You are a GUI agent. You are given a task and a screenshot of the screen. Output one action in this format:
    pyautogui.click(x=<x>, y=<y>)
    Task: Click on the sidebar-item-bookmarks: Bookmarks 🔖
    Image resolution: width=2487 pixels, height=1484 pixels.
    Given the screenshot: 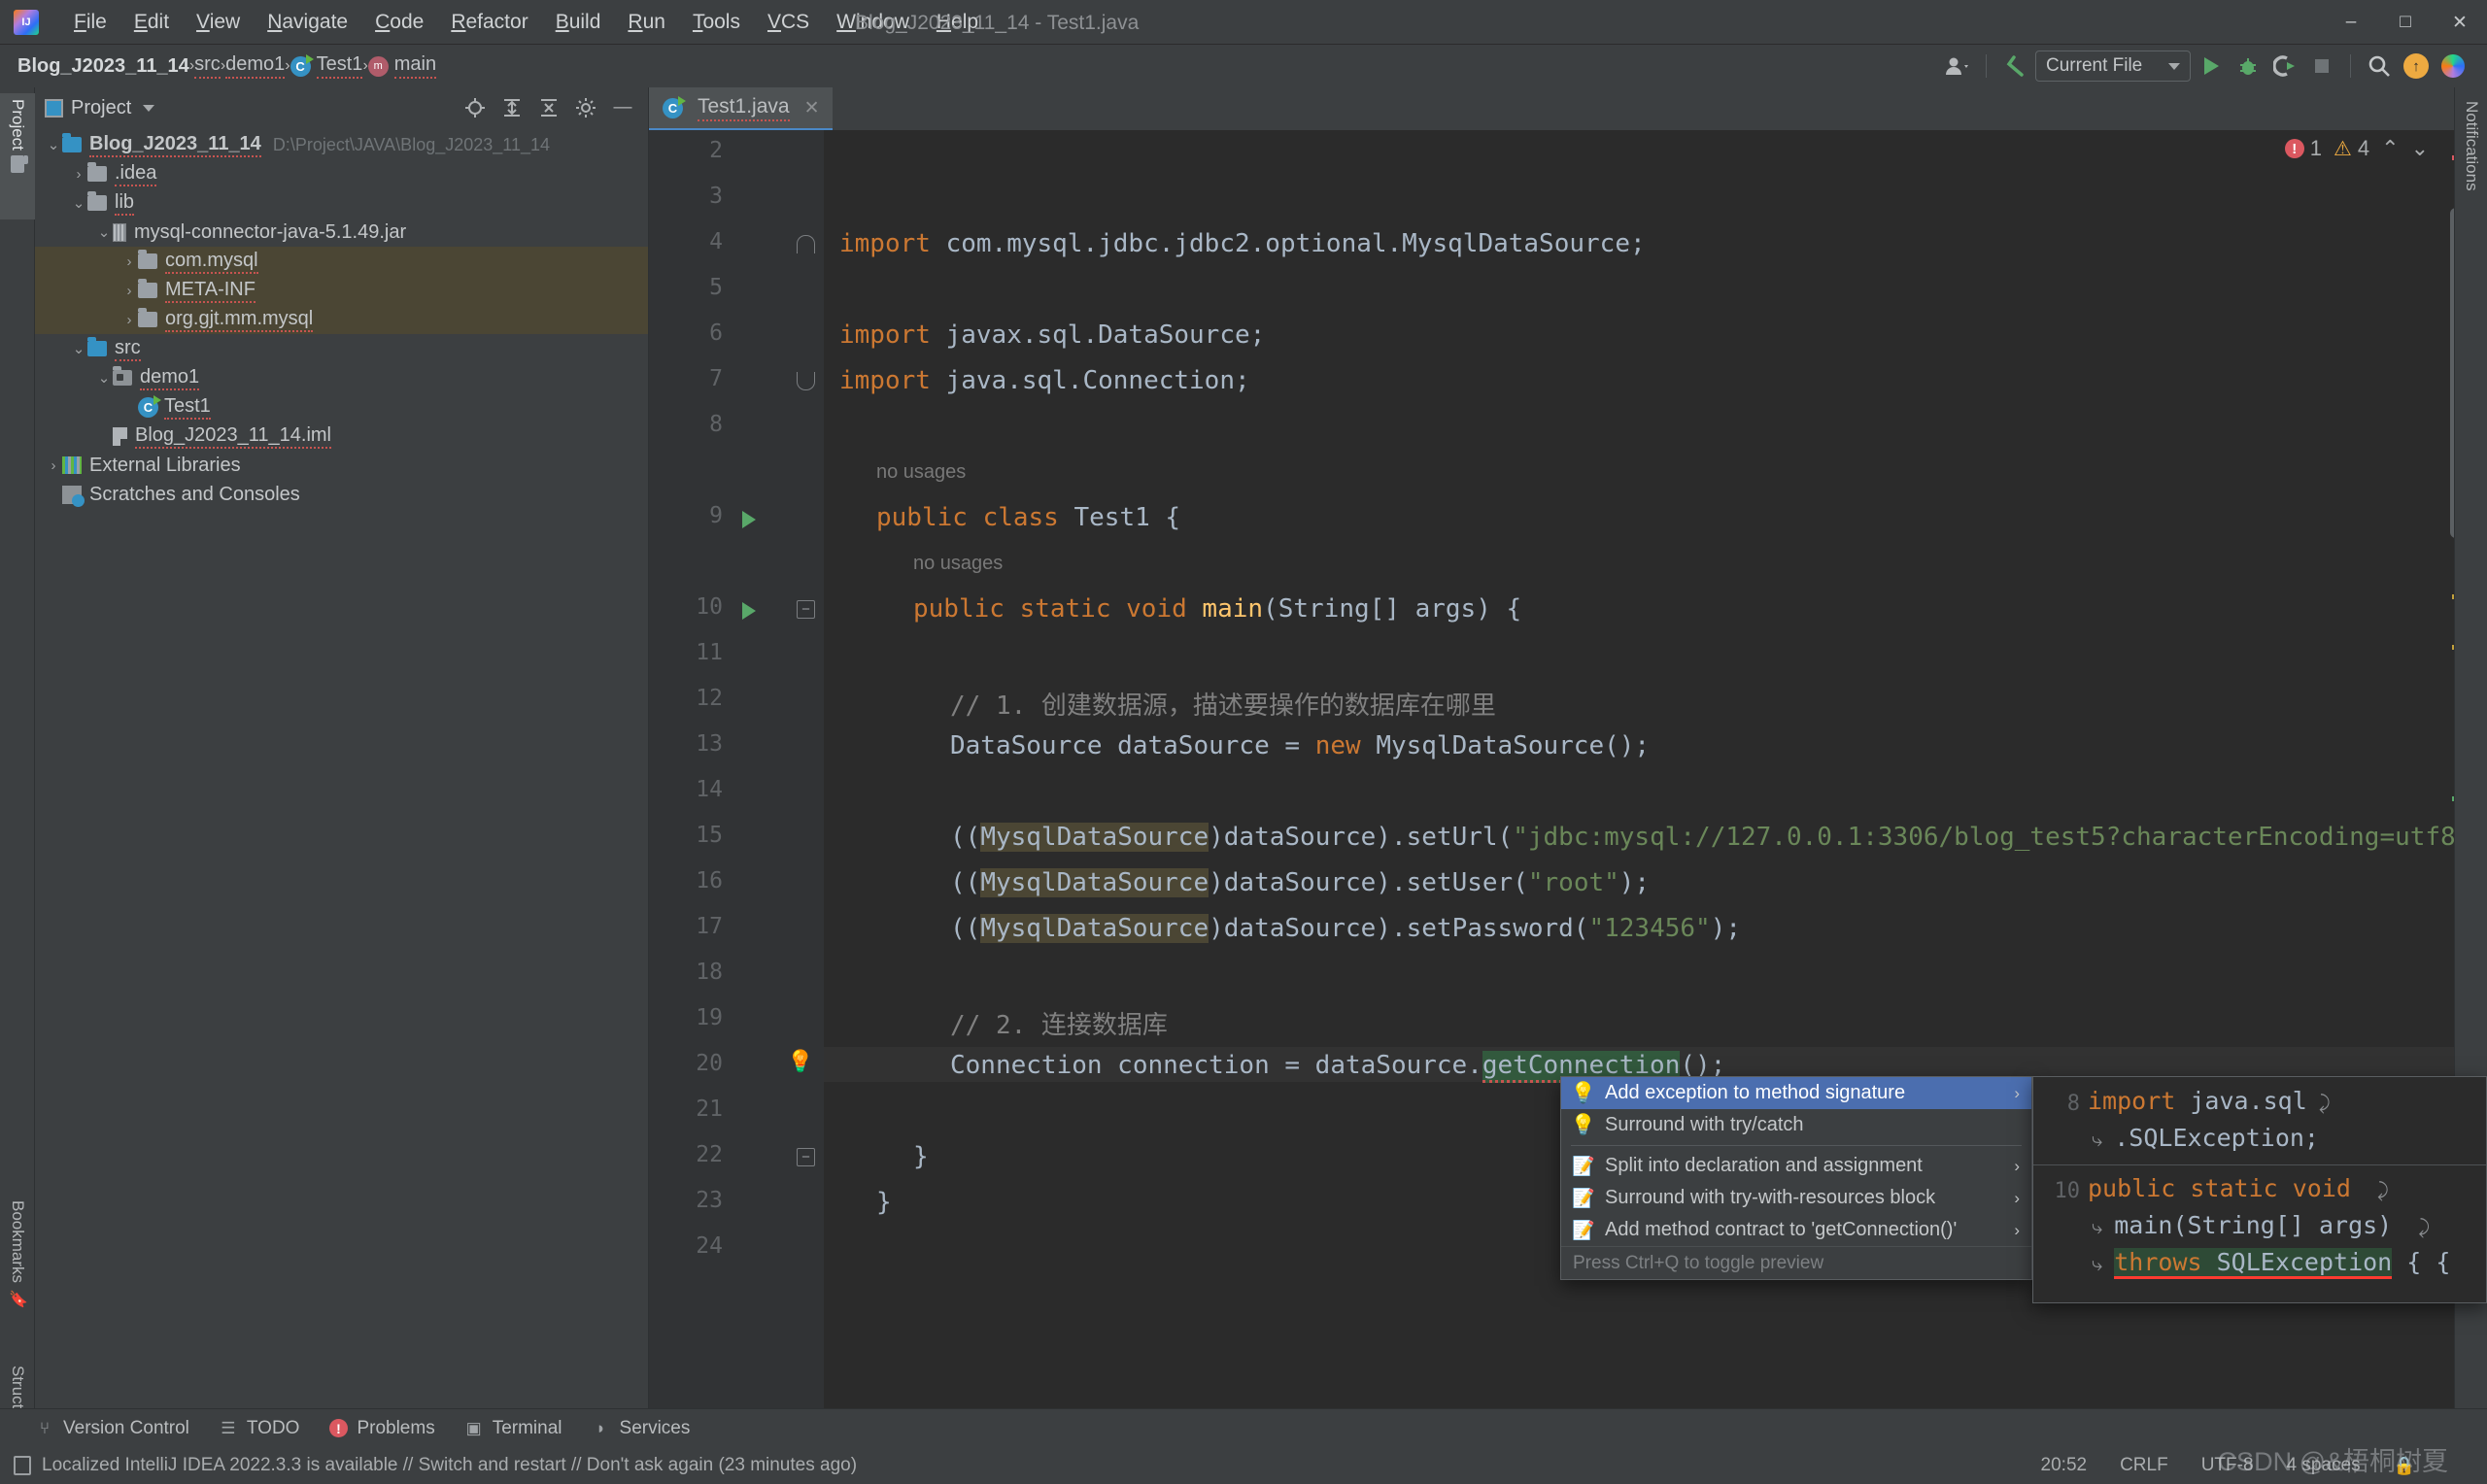 What is the action you would take?
    pyautogui.click(x=17, y=1267)
    